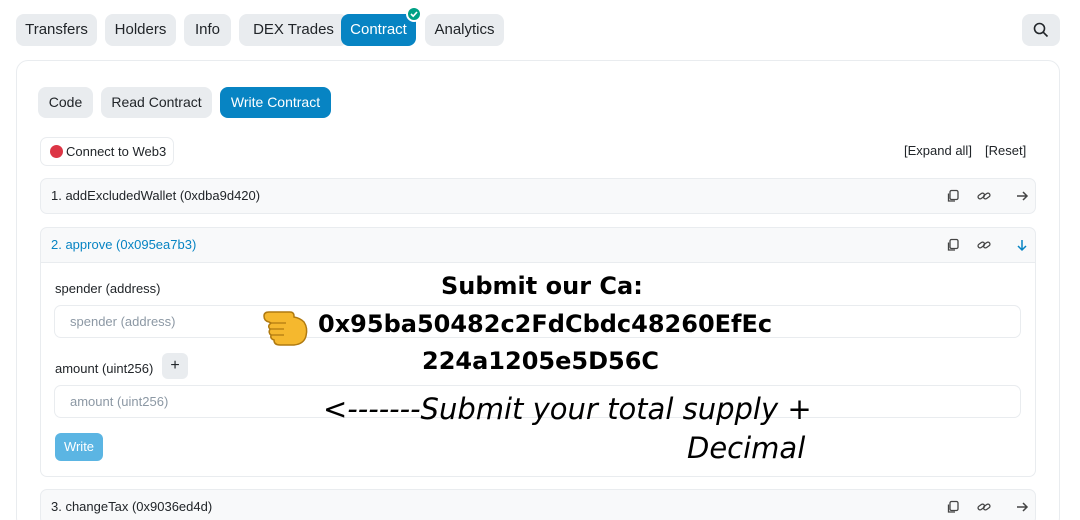 This screenshot has width=1080, height=520. Describe the element at coordinates (285, 328) in the screenshot. I see `pointing-hand-icon` at that location.